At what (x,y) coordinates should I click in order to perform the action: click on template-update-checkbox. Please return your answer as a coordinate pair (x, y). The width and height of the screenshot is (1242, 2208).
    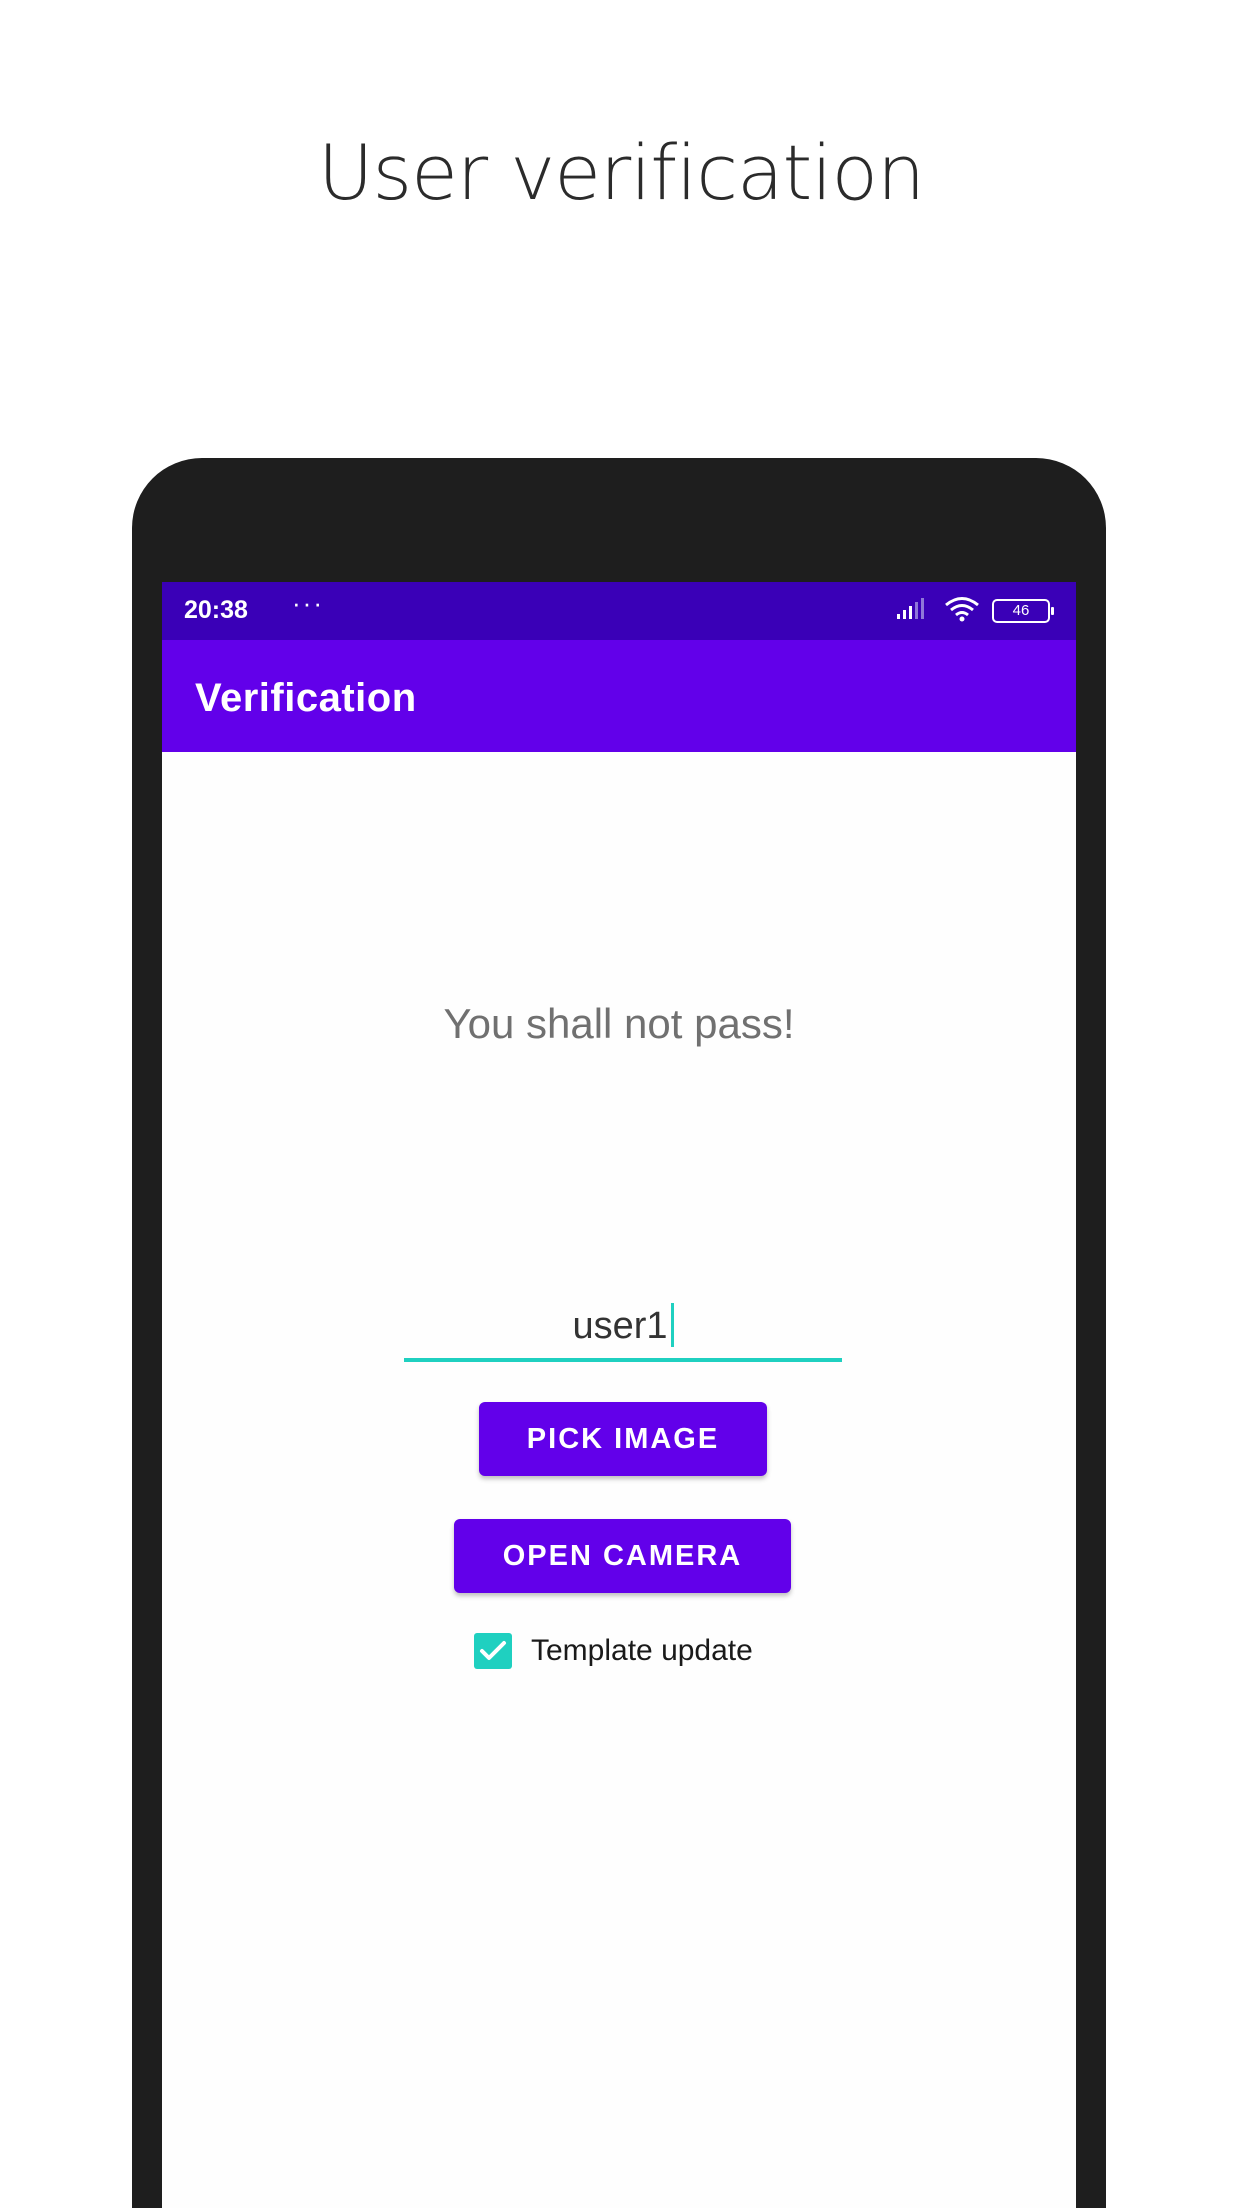
    Looking at the image, I should click on (493, 1651).